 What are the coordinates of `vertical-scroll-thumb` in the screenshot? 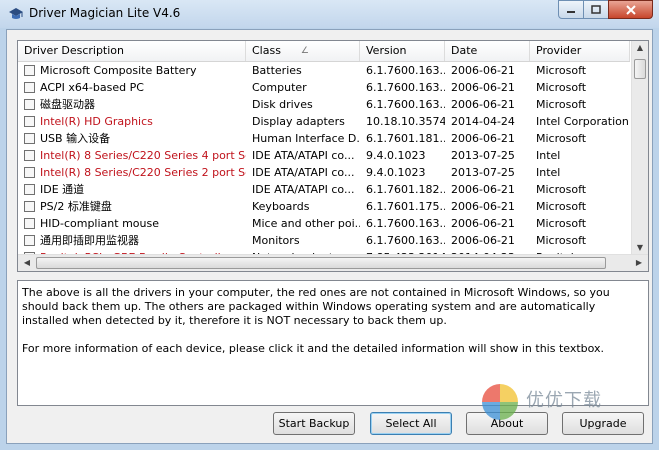 It's located at (640, 69).